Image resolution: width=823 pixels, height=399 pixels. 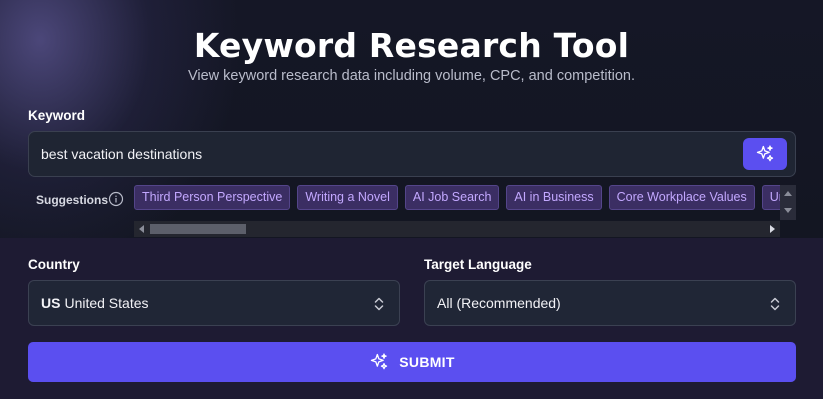 I want to click on suggestions-label: Suggestions, so click(x=72, y=200).